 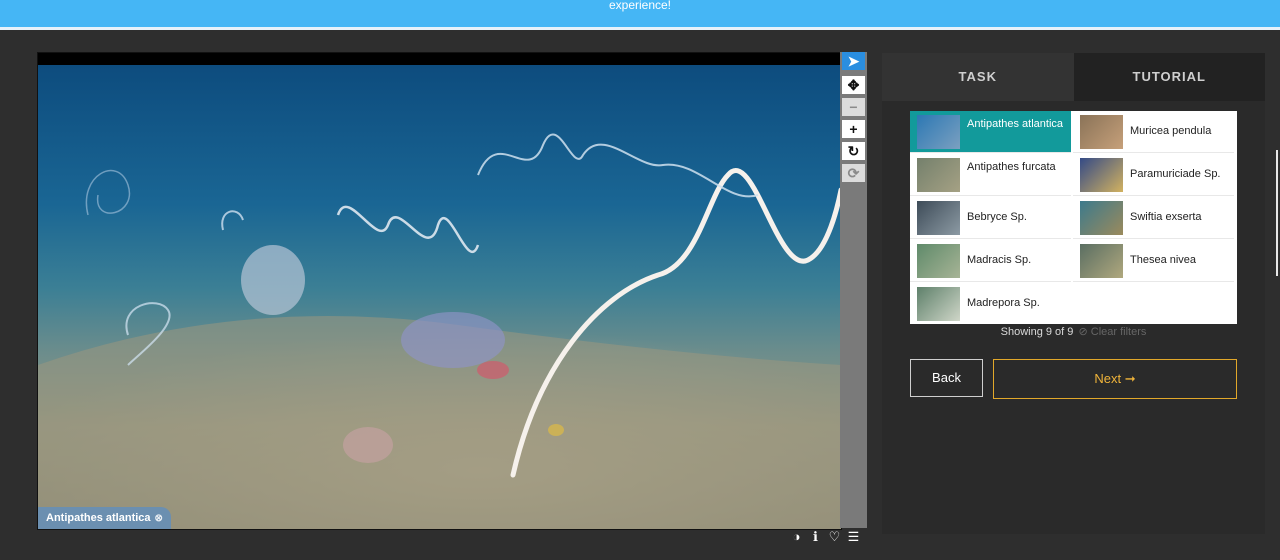 I want to click on filter-status: Showing 9 of 9 ⊘ Clear filters, so click(x=1073, y=331).